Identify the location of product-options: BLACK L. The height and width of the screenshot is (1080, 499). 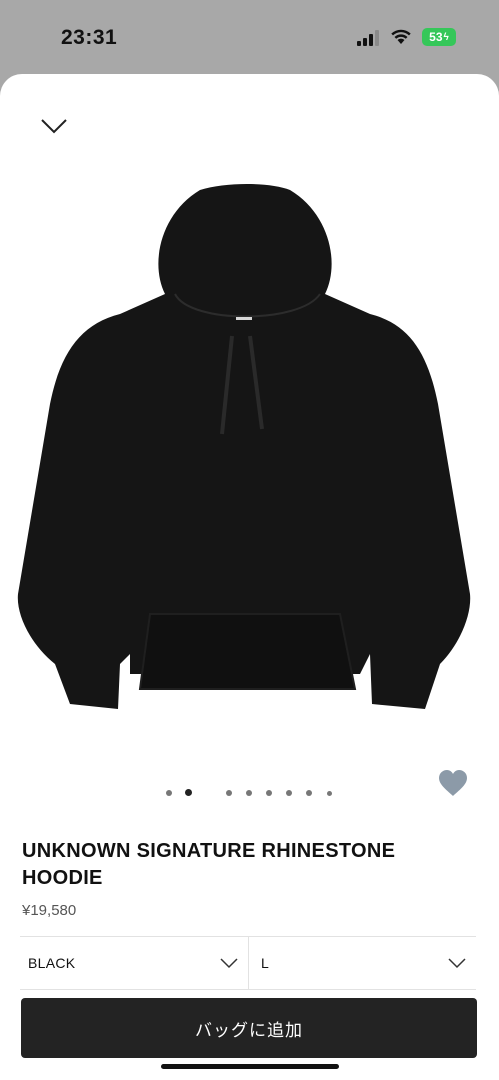
(248, 963).